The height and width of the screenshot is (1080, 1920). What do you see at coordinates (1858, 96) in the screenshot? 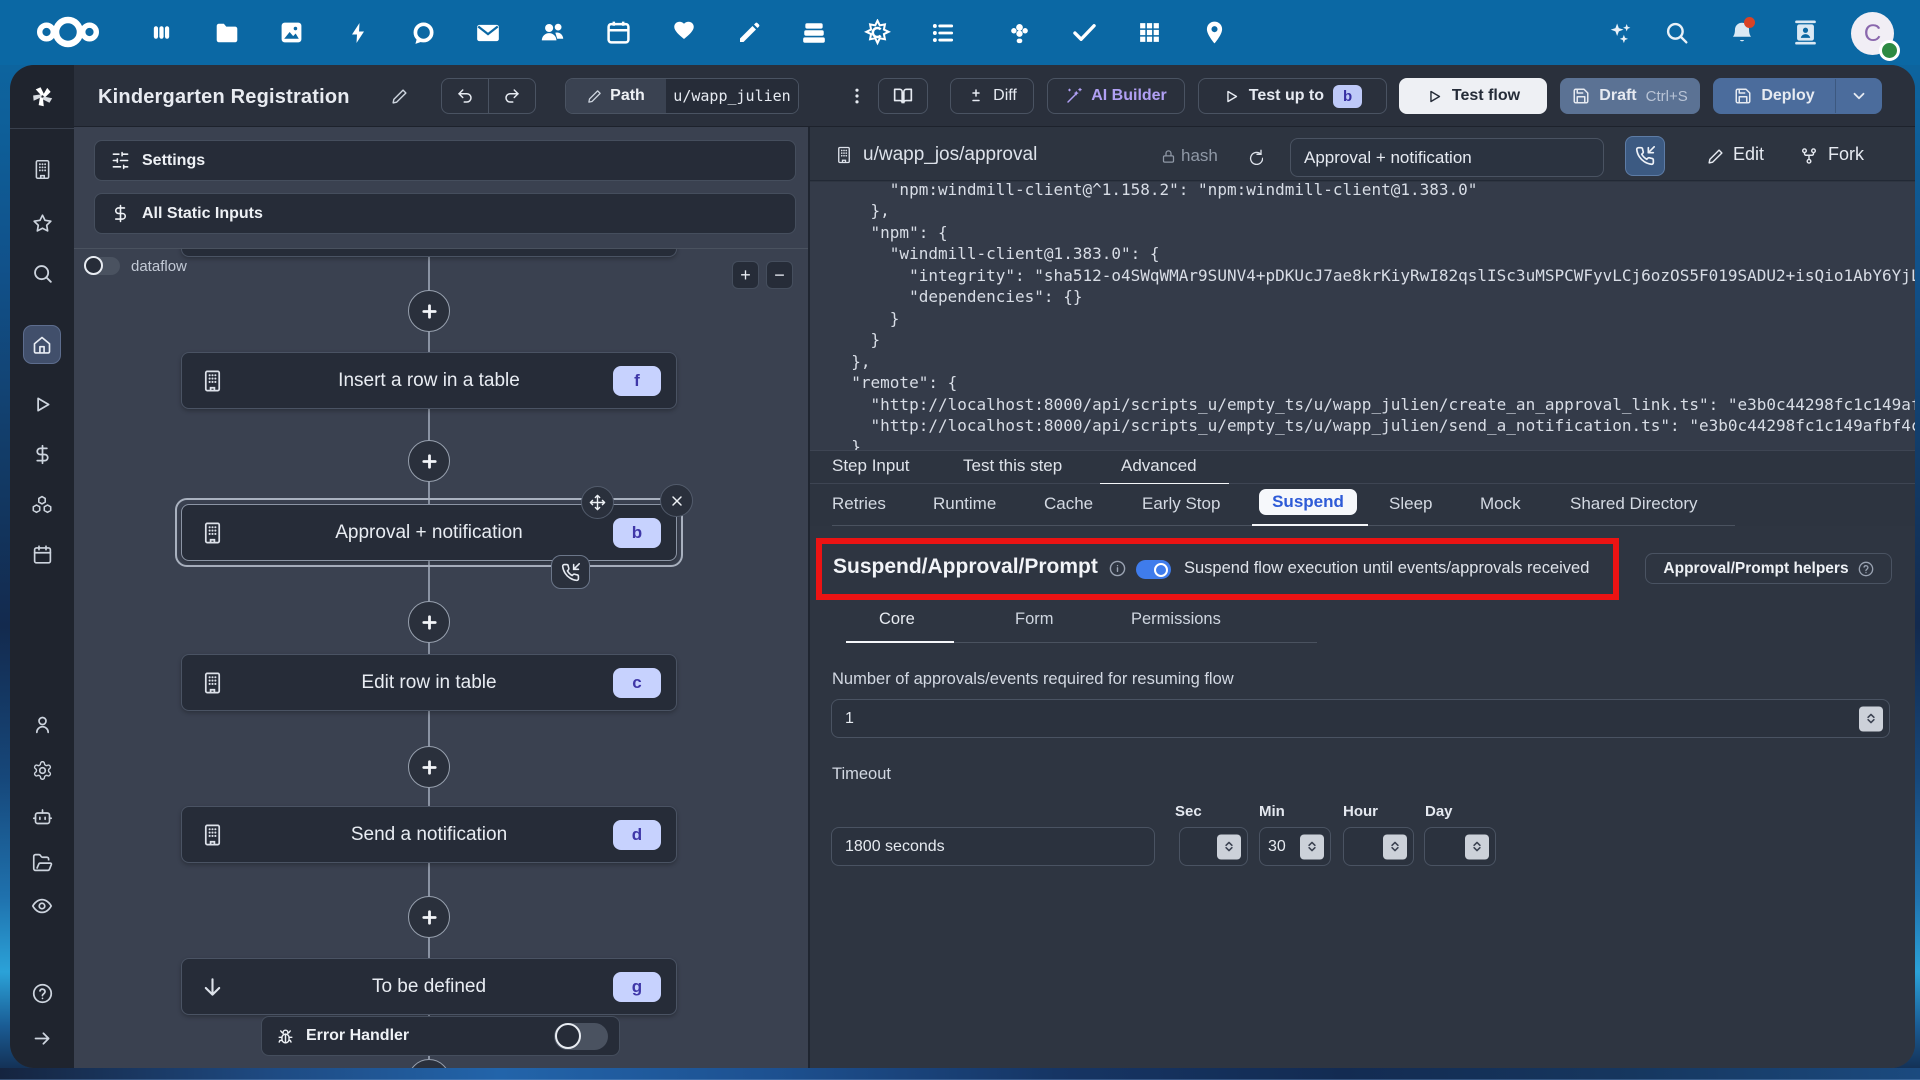
I see `deploy-dropdown` at bounding box center [1858, 96].